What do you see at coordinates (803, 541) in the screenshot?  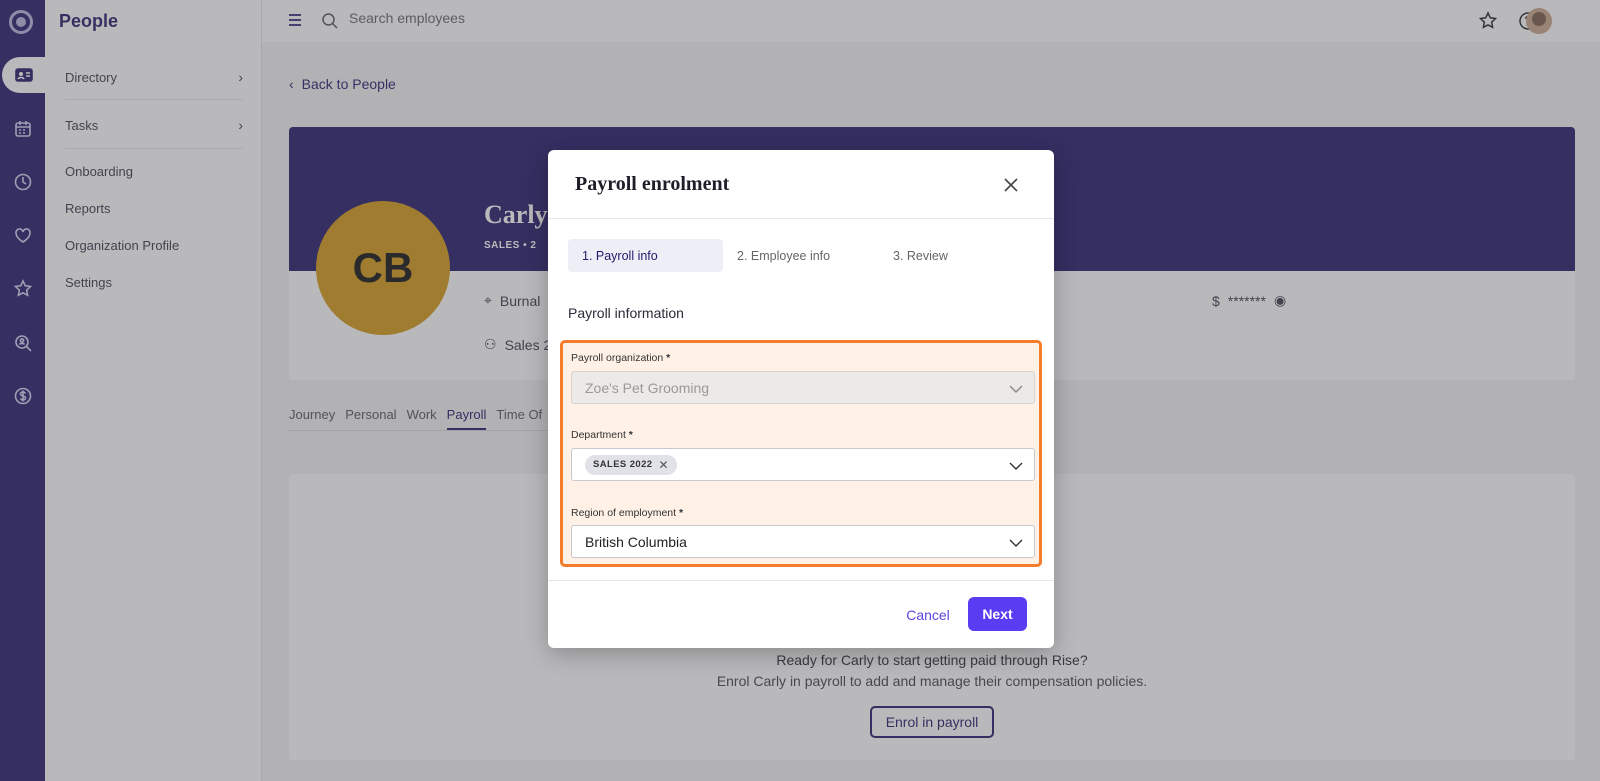 I see `region-of-employment-select: British Columbia` at bounding box center [803, 541].